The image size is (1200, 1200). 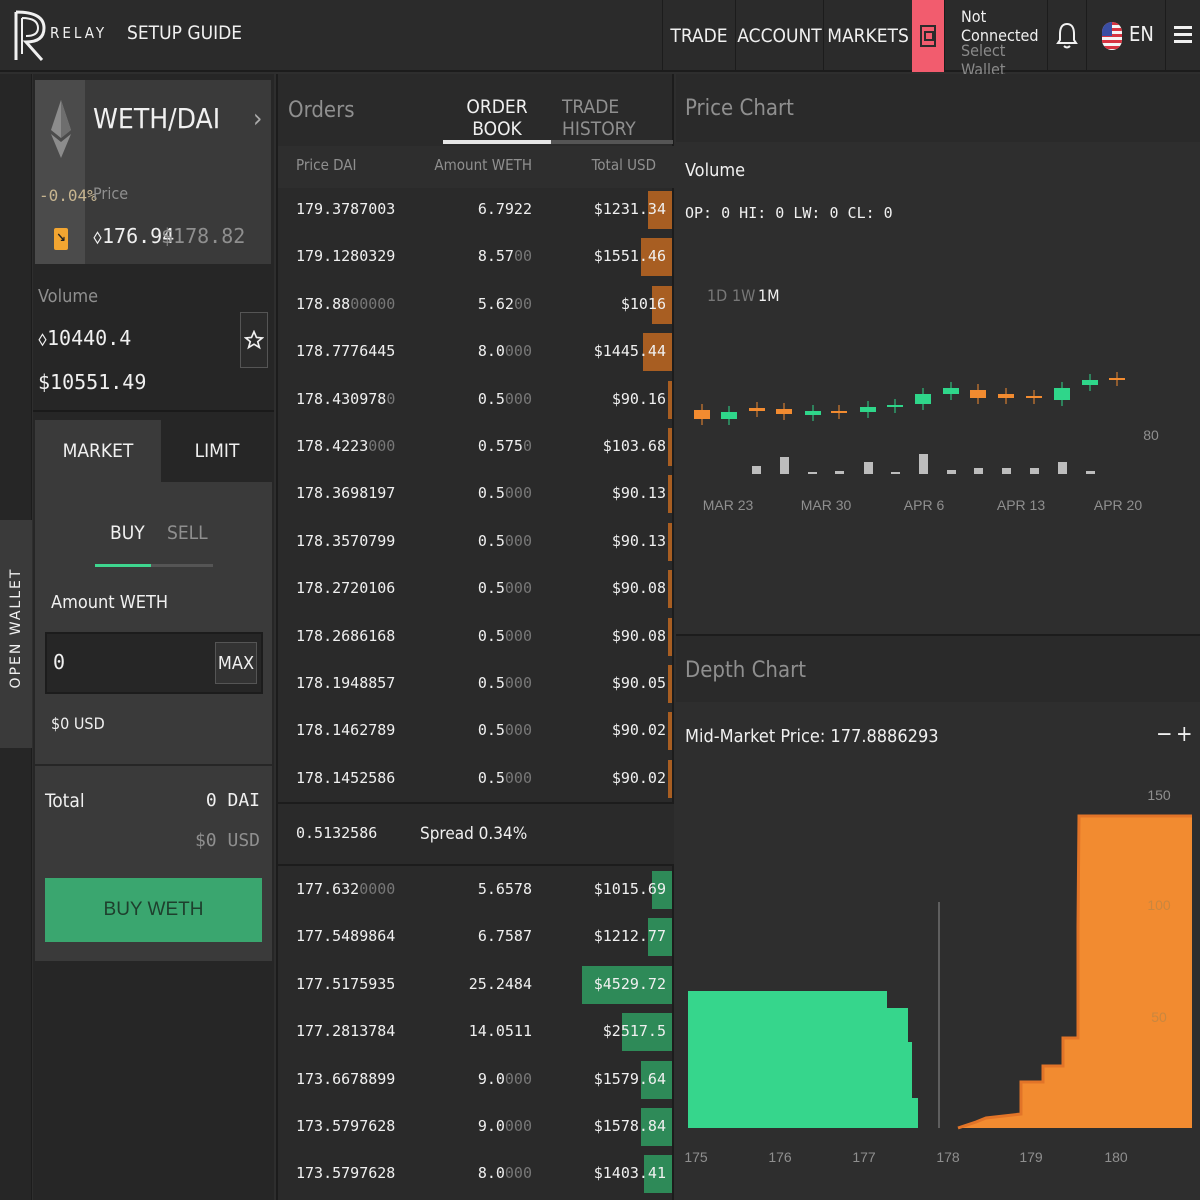 What do you see at coordinates (619, 118) in the screenshot?
I see `tab-trade-history: TRADE HISTORY` at bounding box center [619, 118].